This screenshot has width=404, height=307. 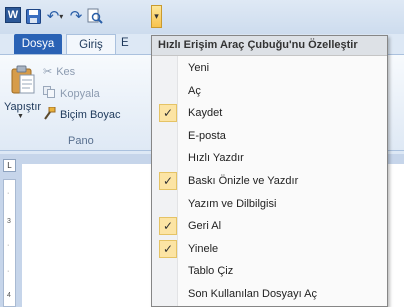 What do you see at coordinates (269, 249) in the screenshot?
I see `menu-item: ✓ Yinele` at bounding box center [269, 249].